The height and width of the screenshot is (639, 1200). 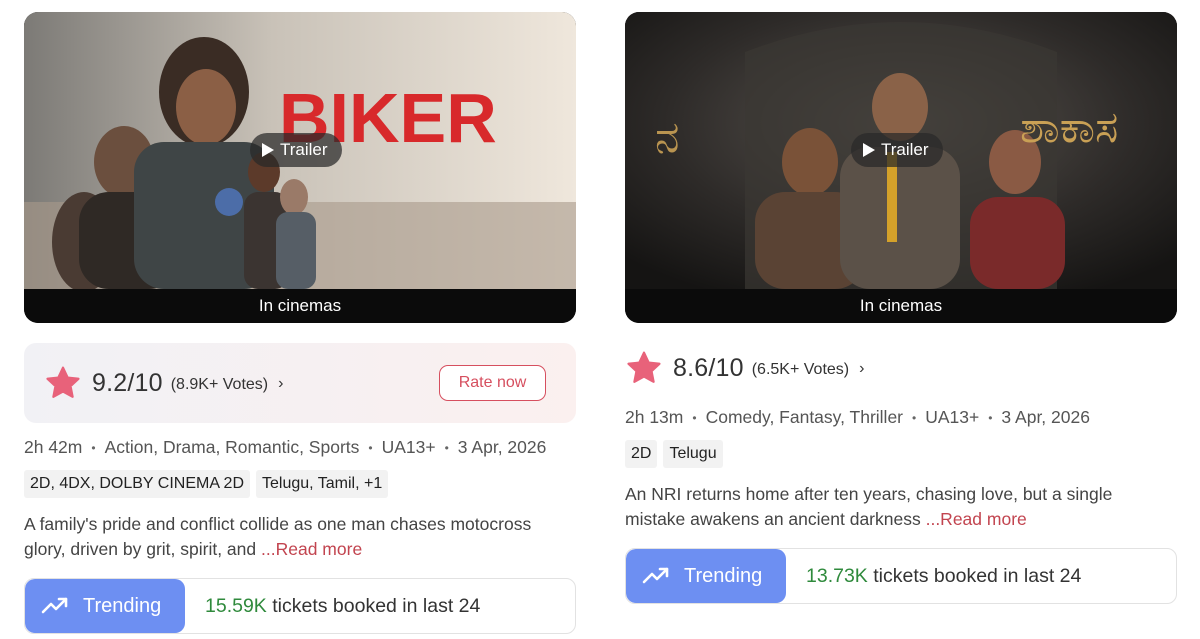 I want to click on format-tag: 2D, 4DX, DOLBY CINEMA 2D, so click(x=137, y=484).